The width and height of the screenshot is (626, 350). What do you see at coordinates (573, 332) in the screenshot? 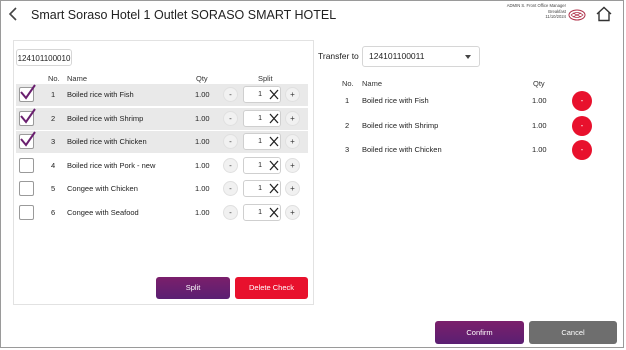
I see `cancel-button: Cancel` at bounding box center [573, 332].